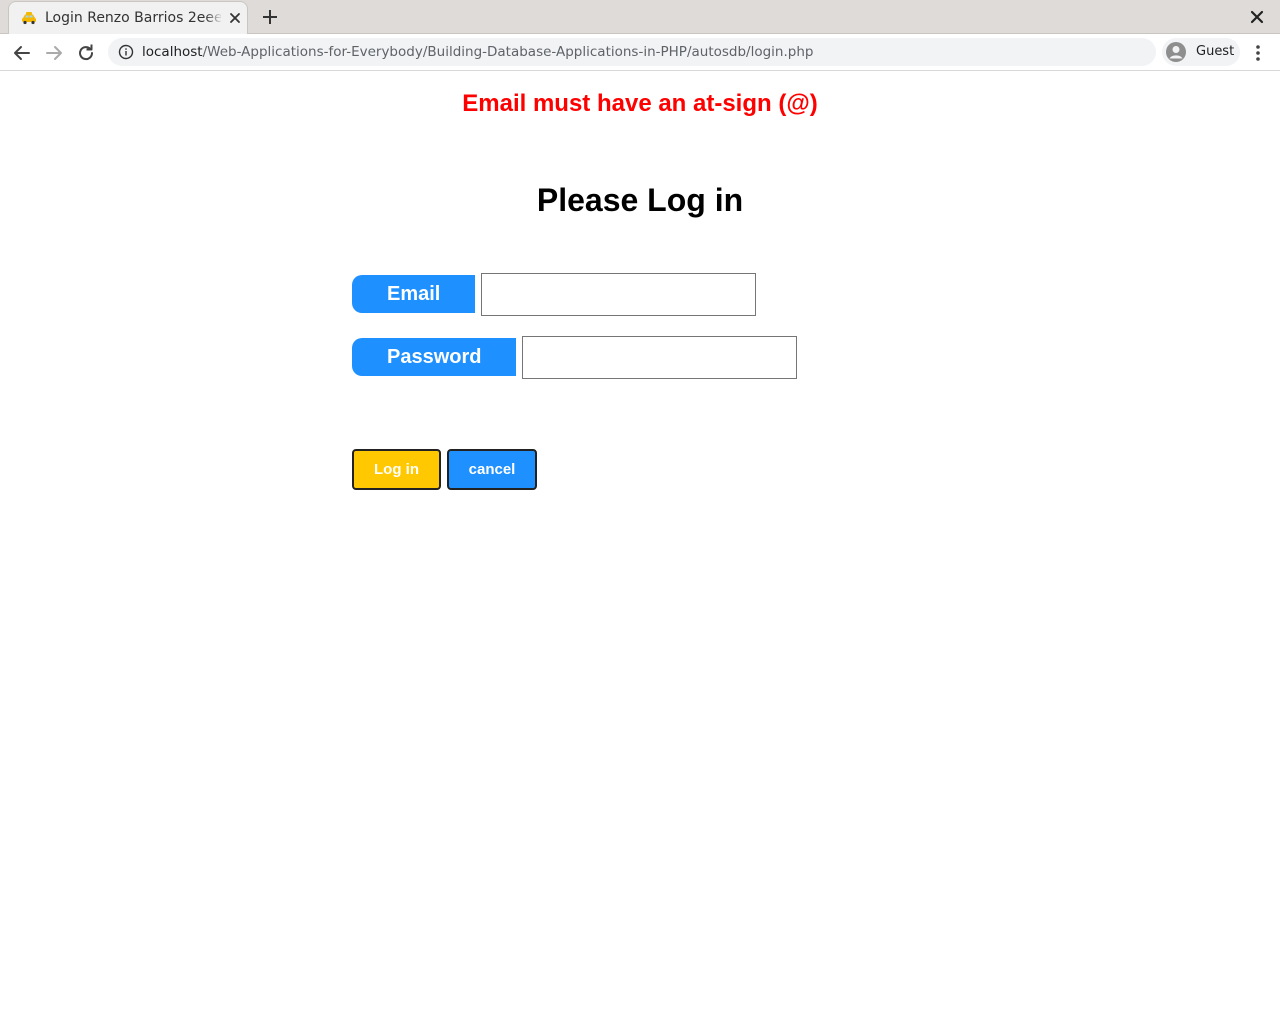  Describe the element at coordinates (640, 17) in the screenshot. I see `tab-strip: Login Renzo Barrios 2eee0` at that location.